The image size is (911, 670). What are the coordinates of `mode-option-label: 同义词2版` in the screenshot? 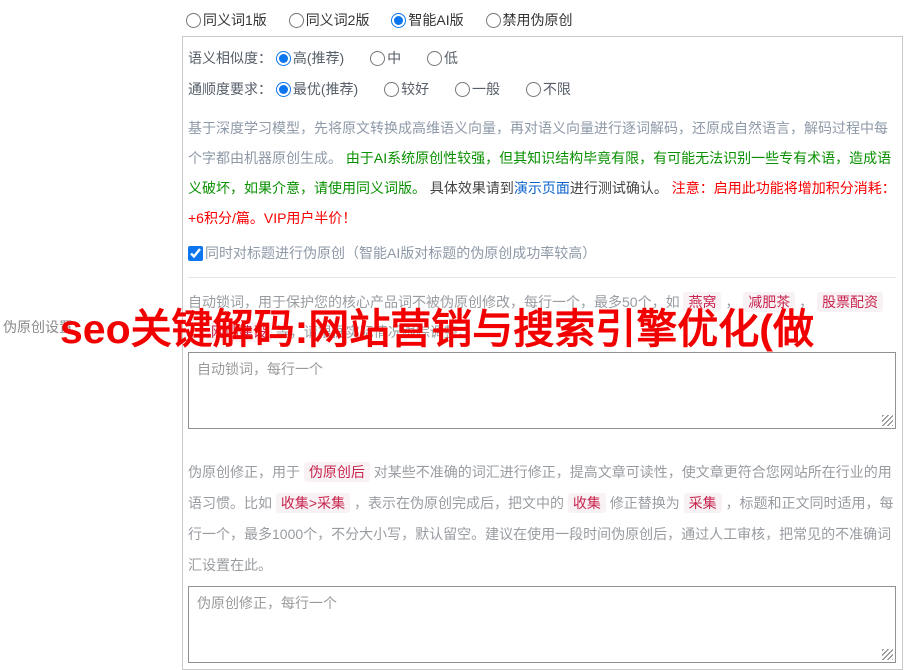 It's located at (337, 20).